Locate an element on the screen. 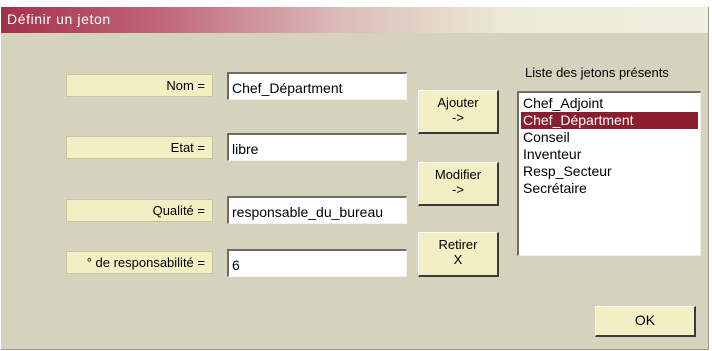 This screenshot has width=712, height=351. modifier-label: Modifier is located at coordinates (458, 174).